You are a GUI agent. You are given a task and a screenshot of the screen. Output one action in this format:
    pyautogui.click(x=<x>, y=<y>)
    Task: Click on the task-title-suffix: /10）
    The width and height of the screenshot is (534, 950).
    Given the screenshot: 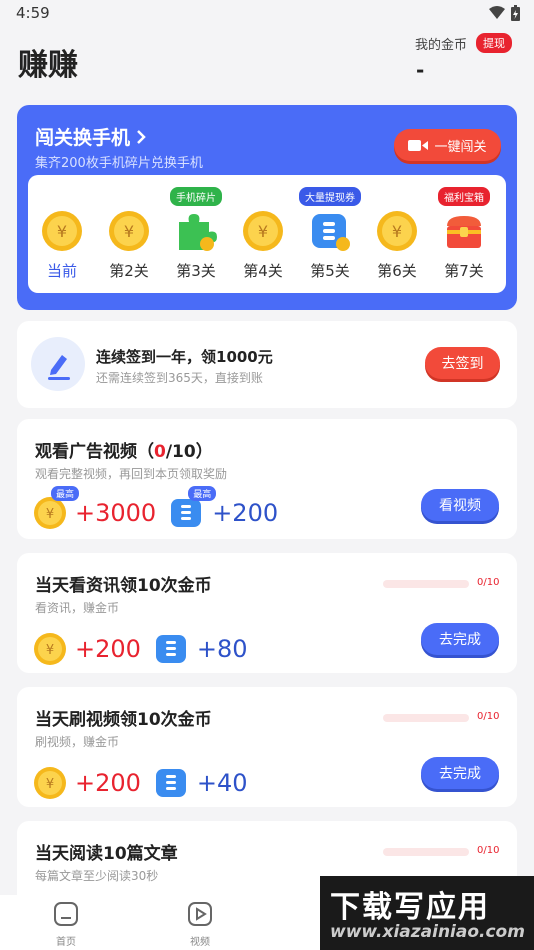 What is the action you would take?
    pyautogui.click(x=189, y=452)
    